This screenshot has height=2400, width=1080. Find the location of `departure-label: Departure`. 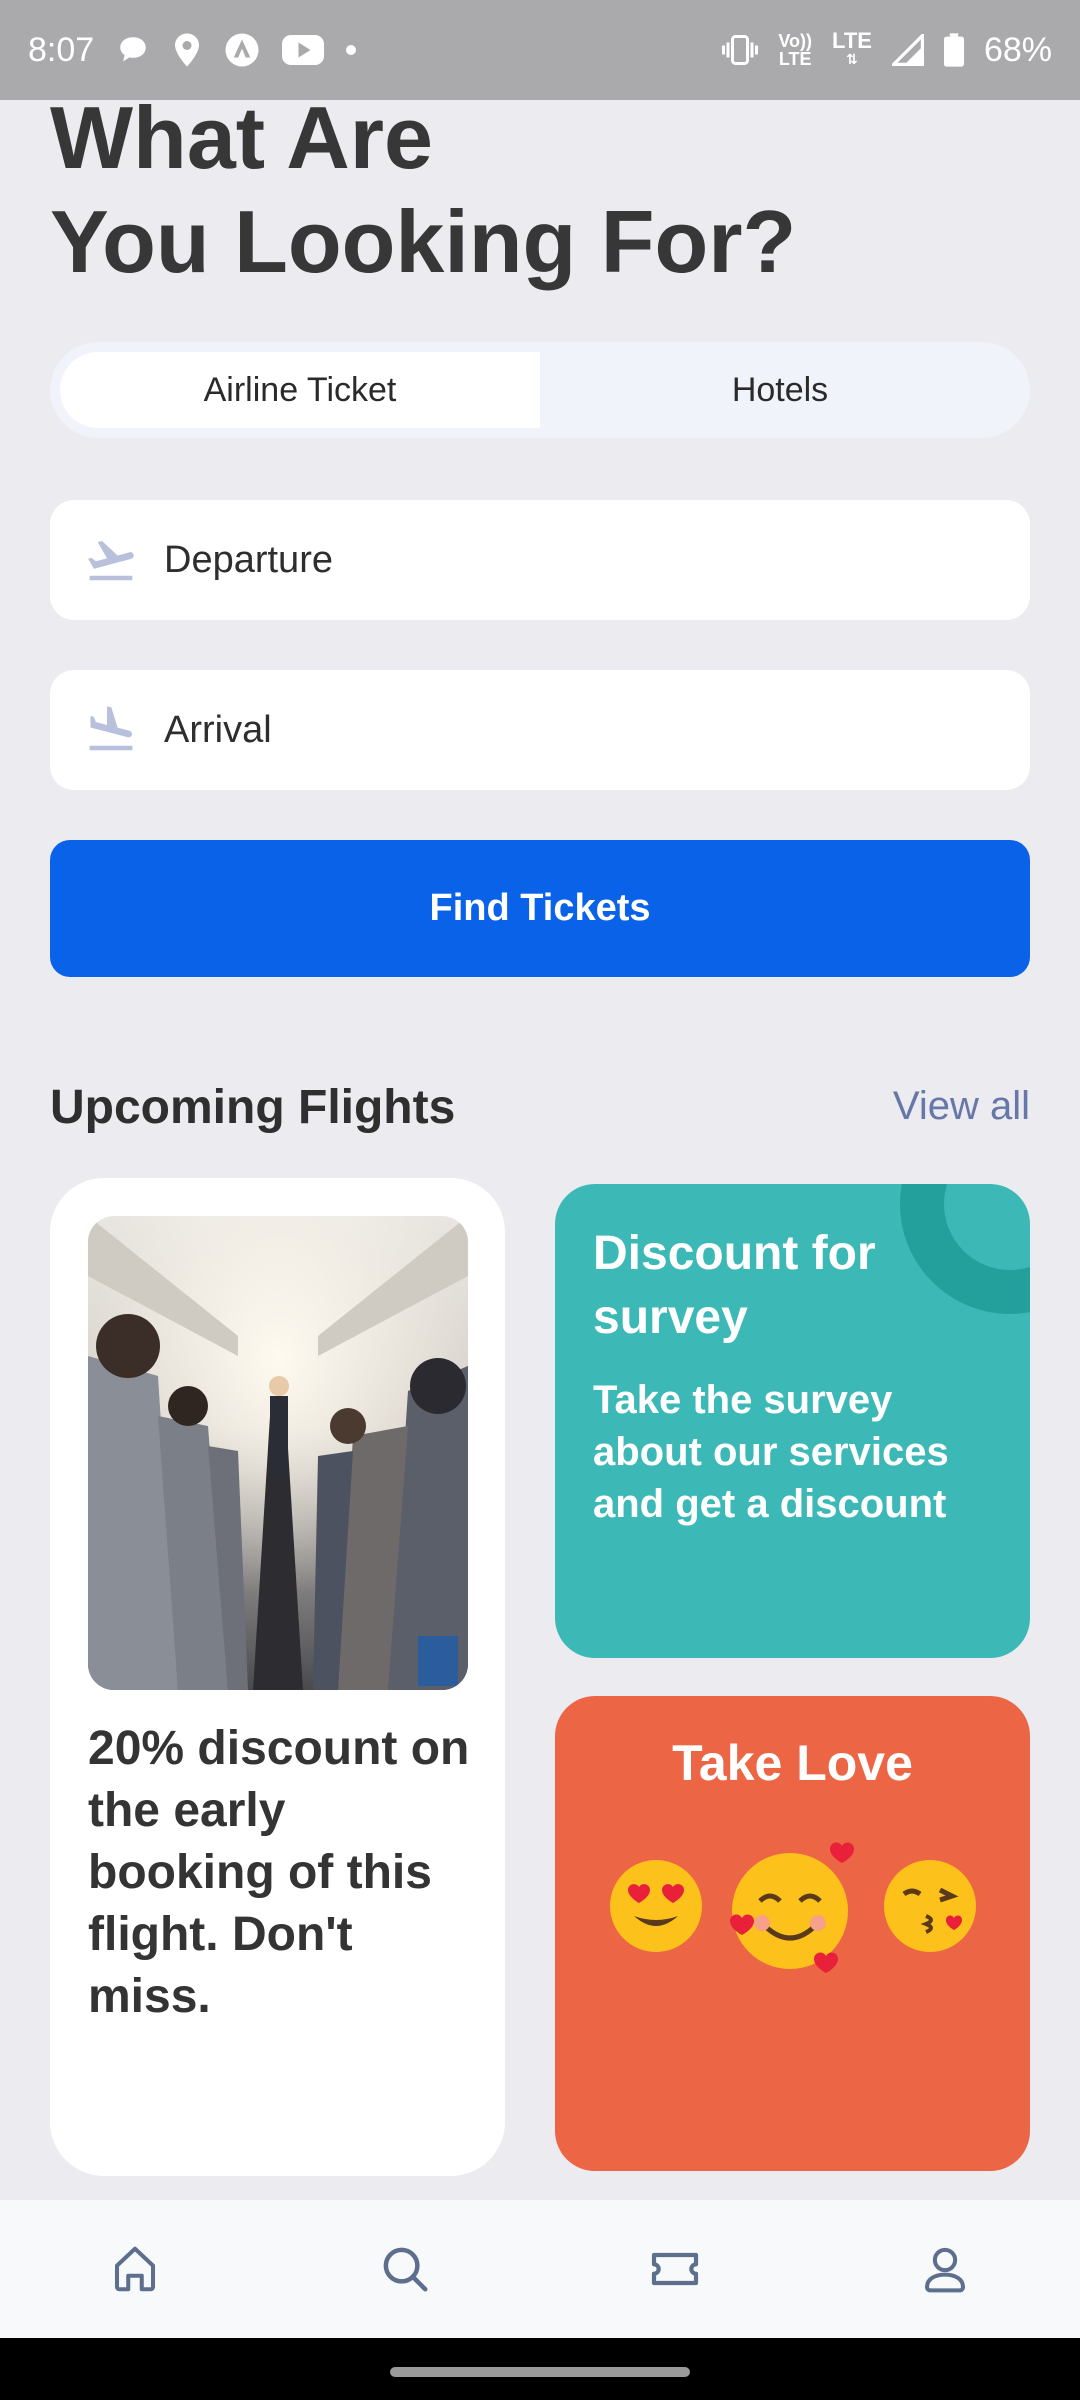

departure-label: Departure is located at coordinates (248, 559).